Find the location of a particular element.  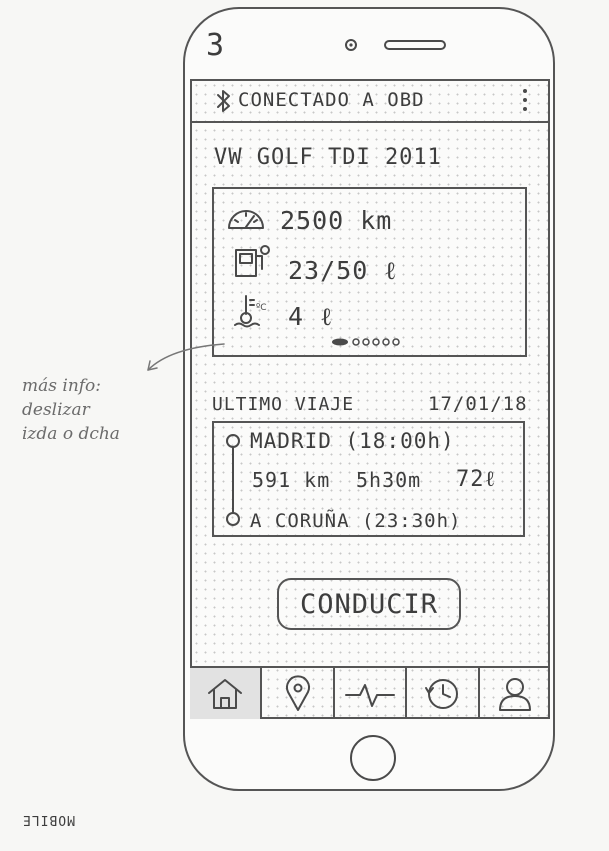

user-icon is located at coordinates (514, 694).